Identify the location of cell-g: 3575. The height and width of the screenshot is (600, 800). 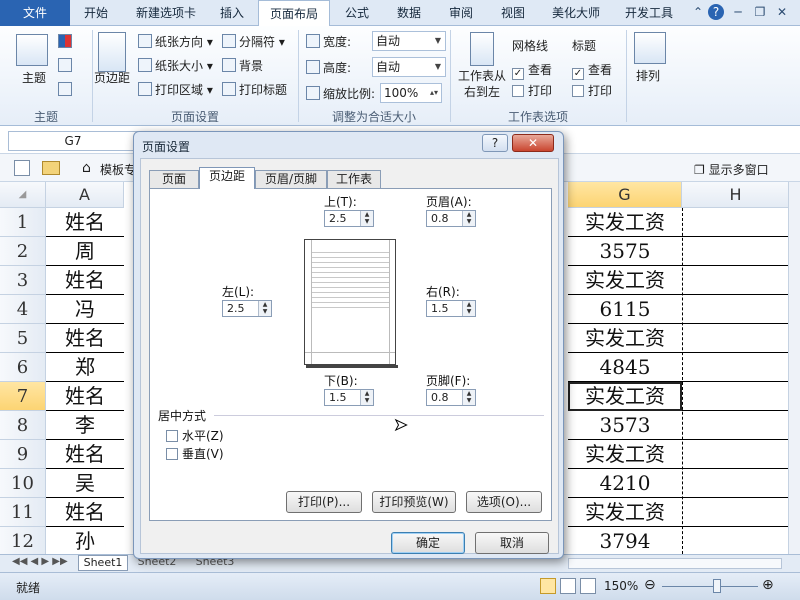
(625, 251).